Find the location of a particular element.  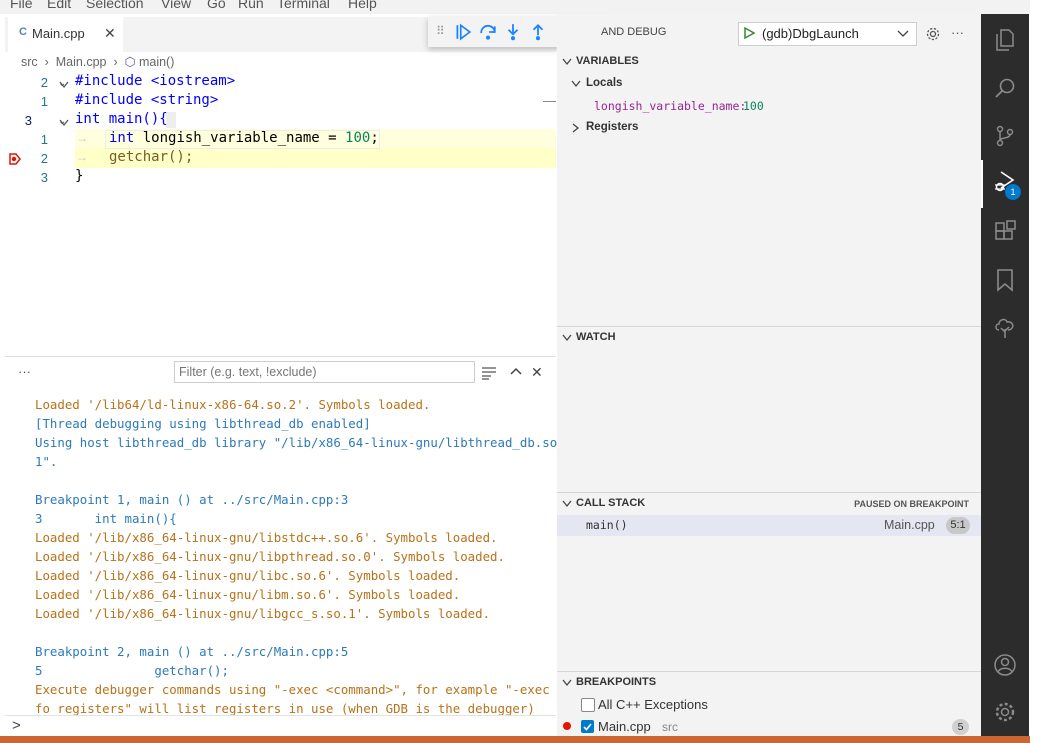

breadcrumb: src › Main.cpp › ⬡ main() is located at coordinates (97, 63).